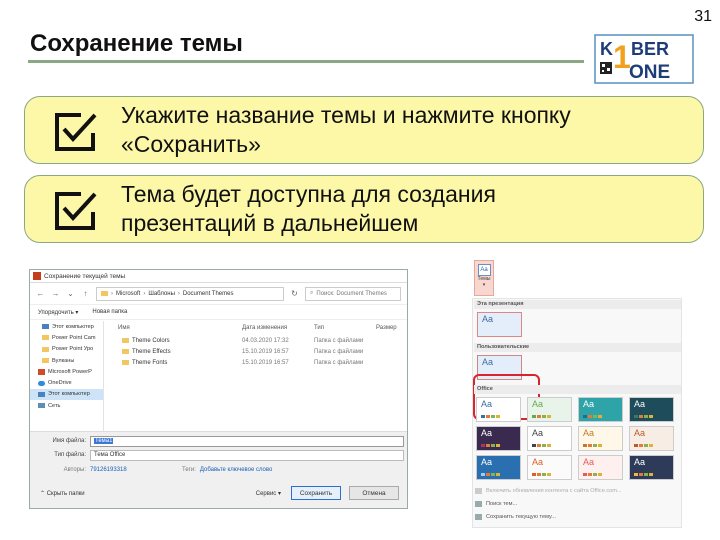 The width and height of the screenshot is (720, 540). What do you see at coordinates (66, 405) in the screenshot?
I see `sidebar-item: Сеть` at bounding box center [66, 405].